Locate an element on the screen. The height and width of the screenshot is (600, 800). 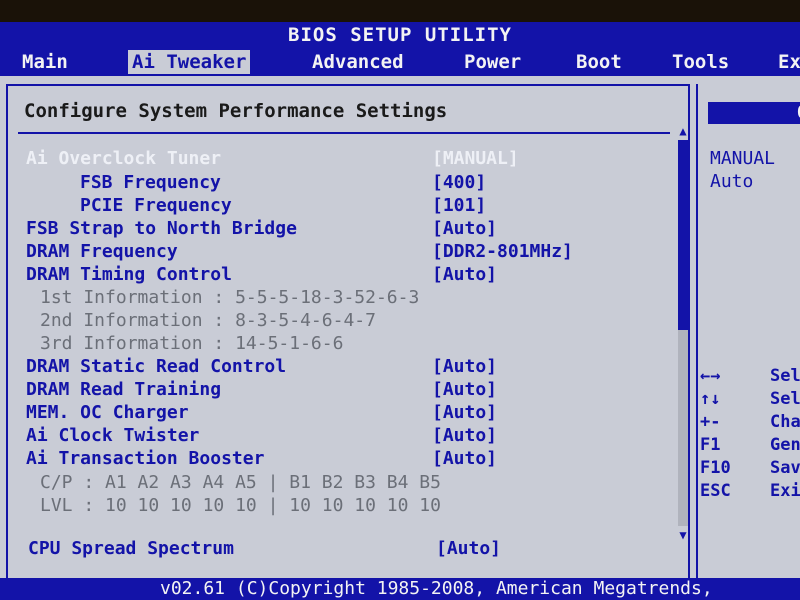
option-manual: MANUAL is located at coordinates (743, 158).